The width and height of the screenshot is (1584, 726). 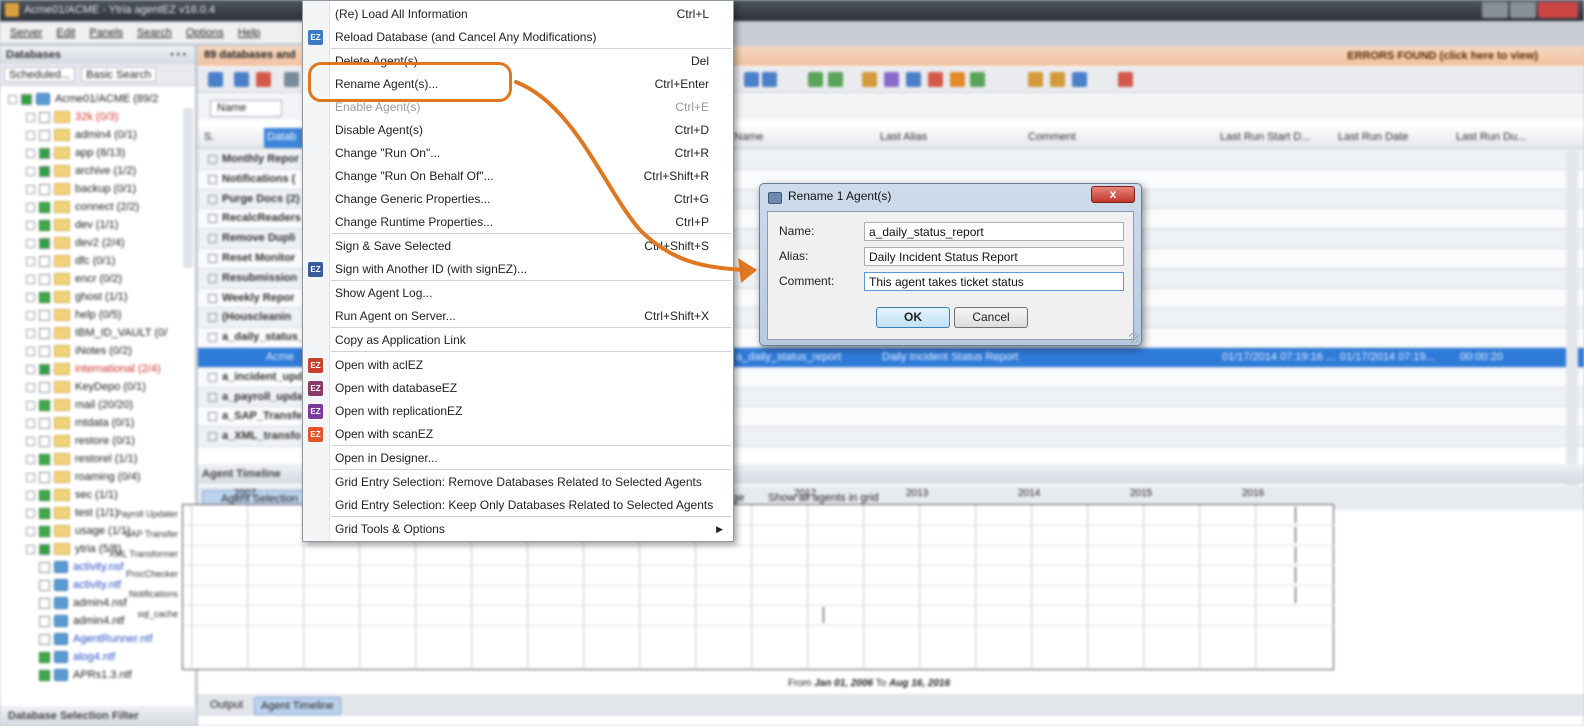 I want to click on name-field, so click(x=994, y=231).